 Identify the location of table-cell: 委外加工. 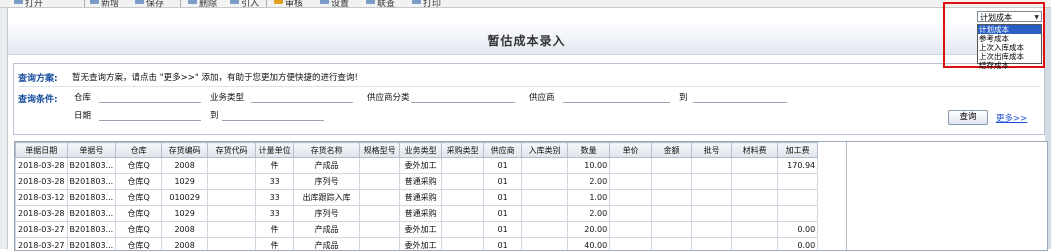
(421, 166).